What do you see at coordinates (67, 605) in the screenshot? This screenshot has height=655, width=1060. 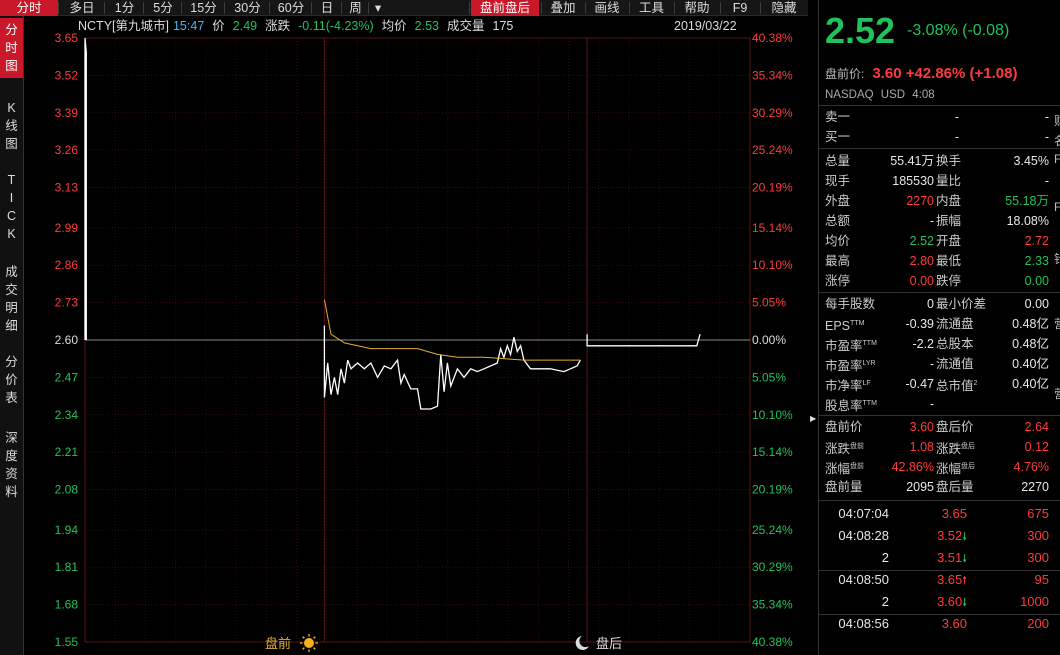 I see `y-axis-tick-label: 1.68` at bounding box center [67, 605].